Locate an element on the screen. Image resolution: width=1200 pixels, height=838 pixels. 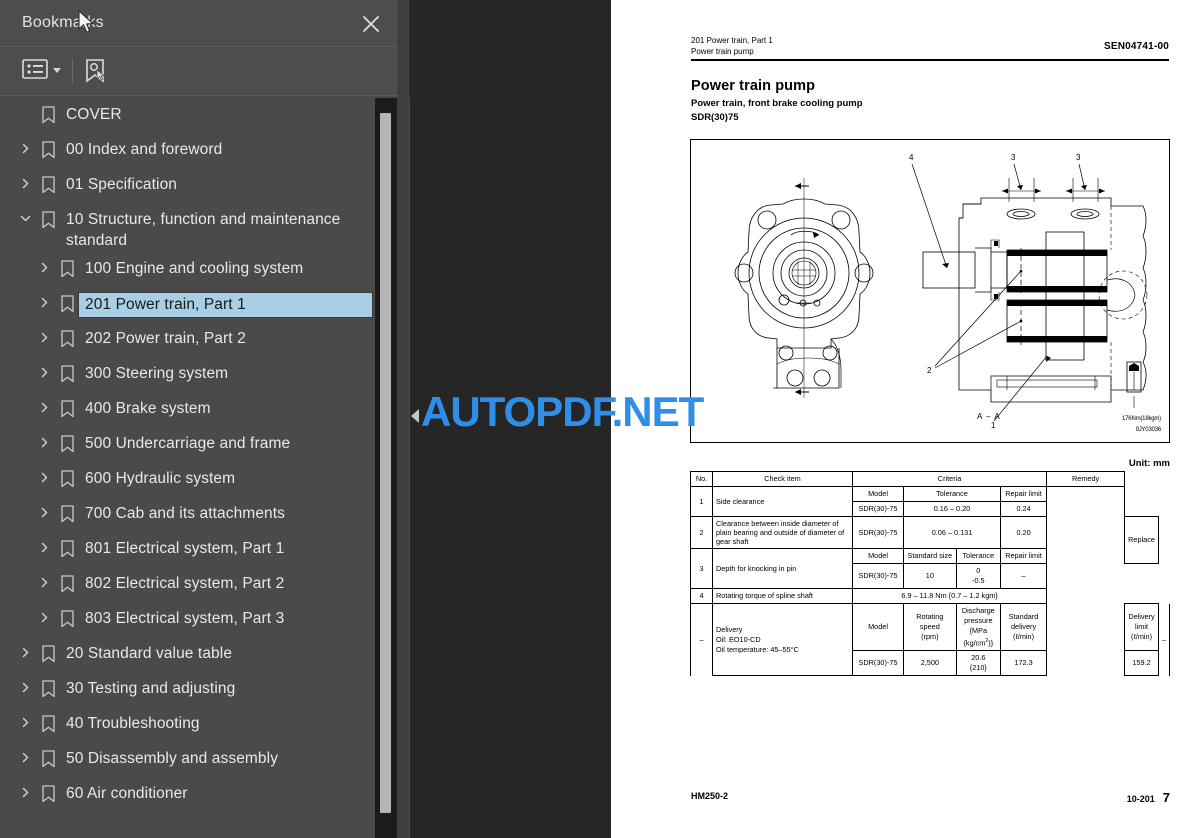
bookmark-item: 60 Air conditioner is located at coordinates (190, 793).